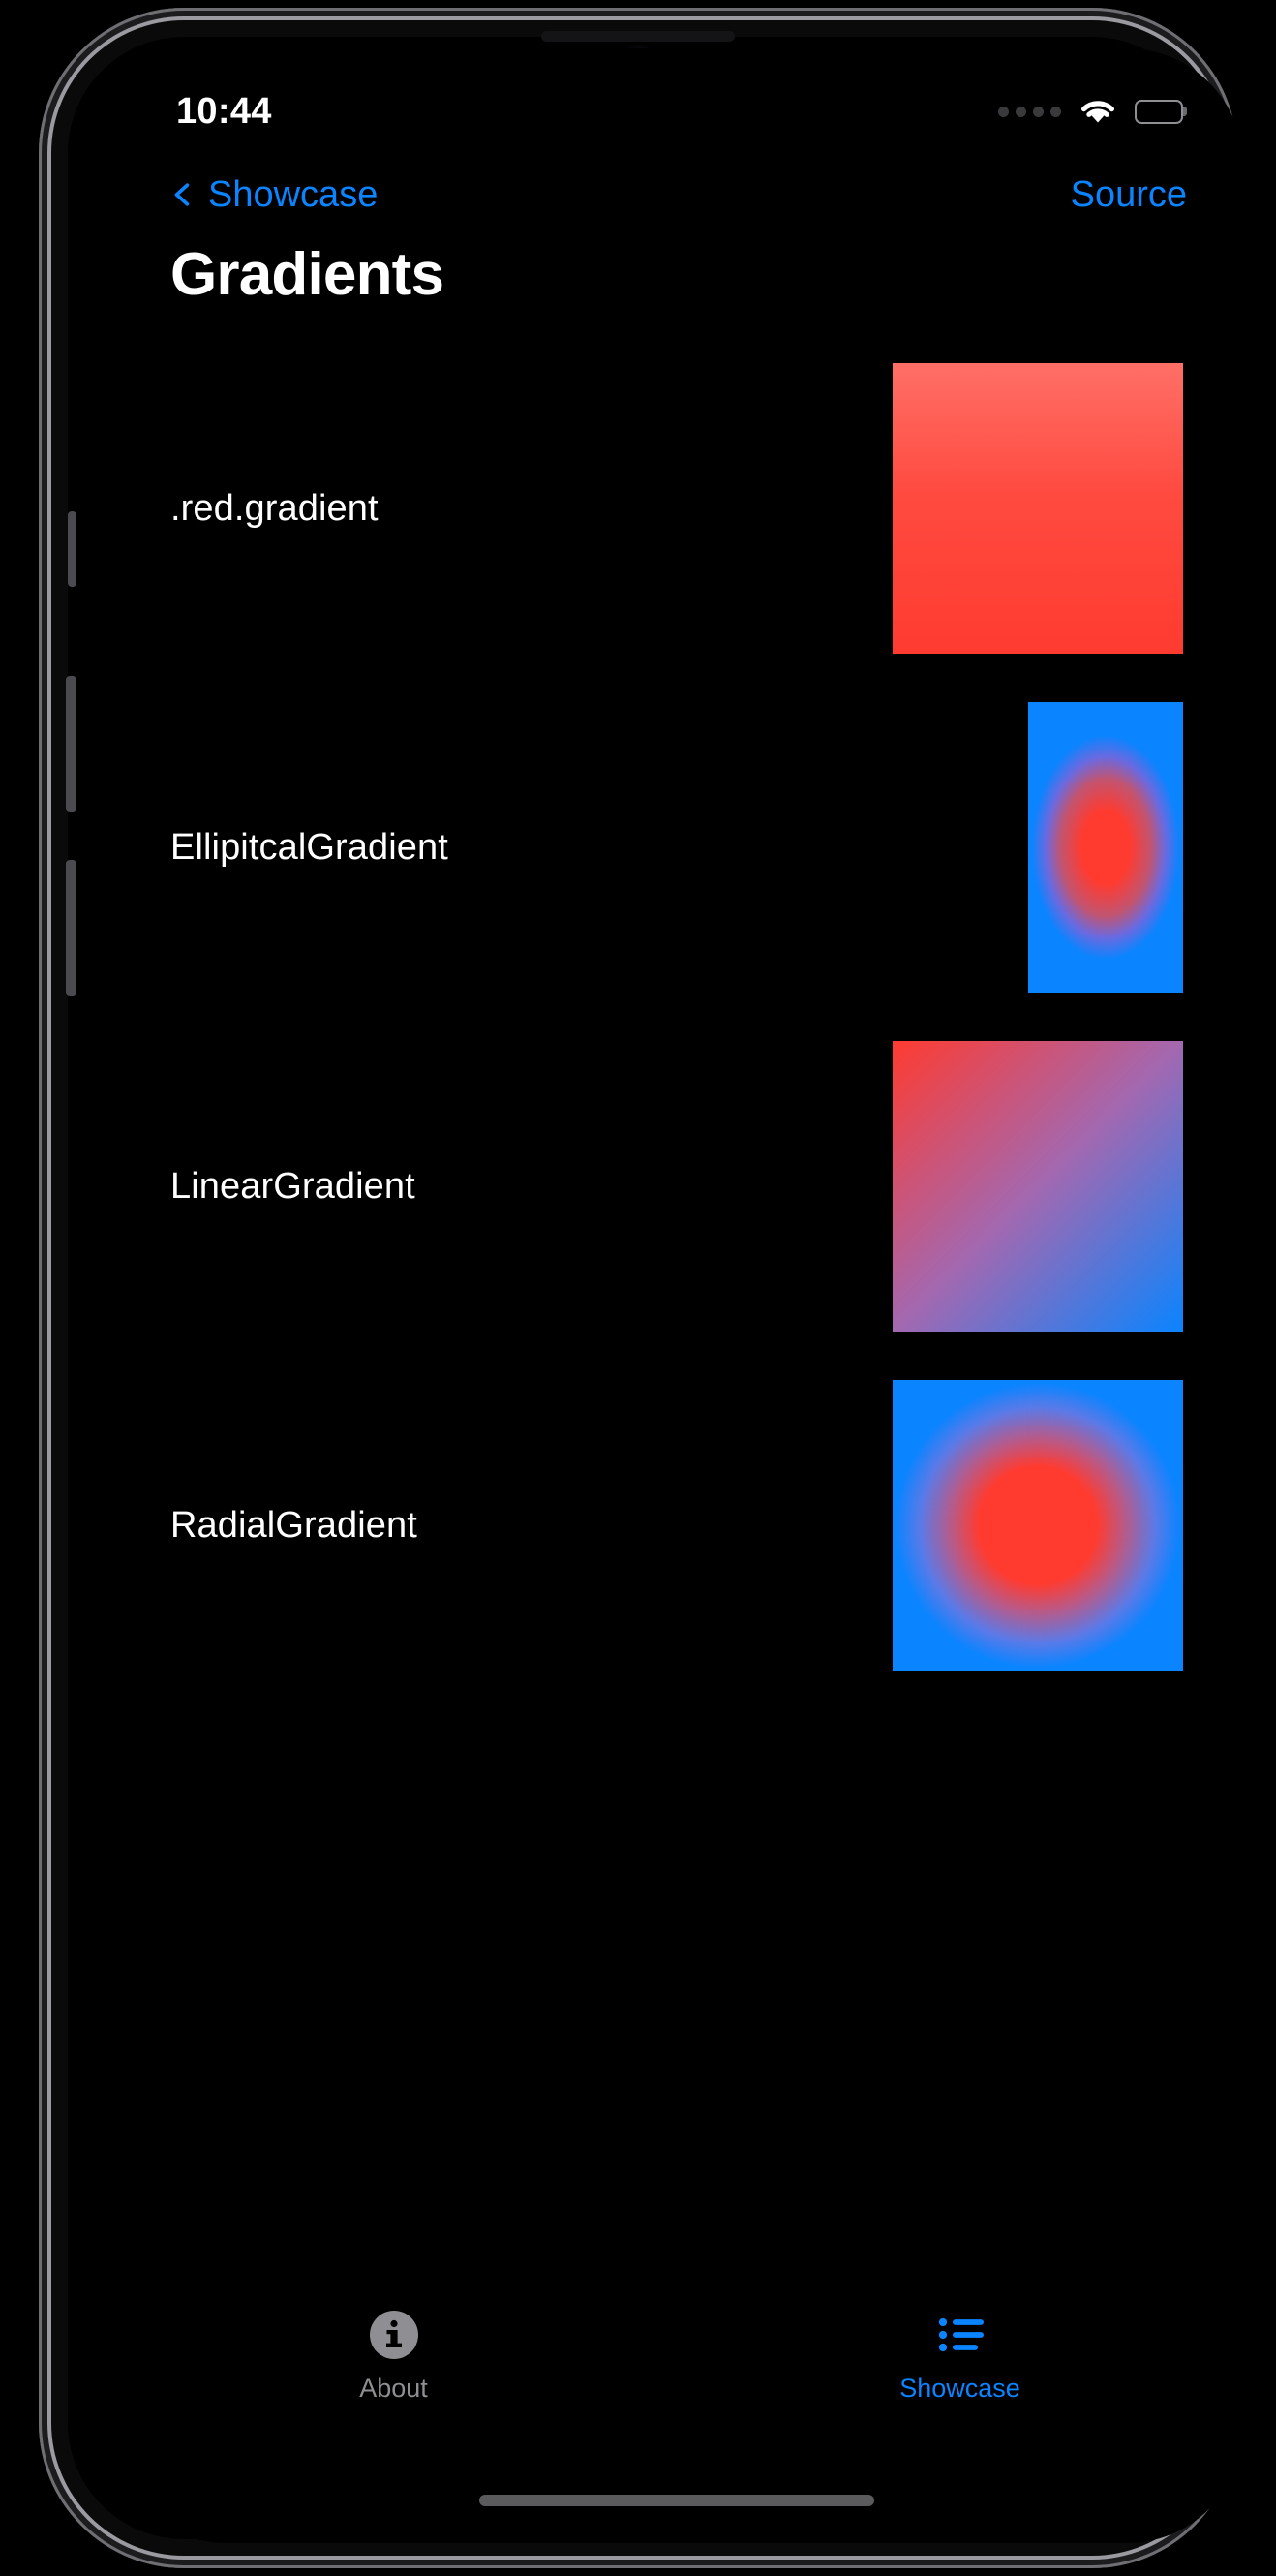 The width and height of the screenshot is (1276, 2576). I want to click on home-indicator, so click(676, 2500).